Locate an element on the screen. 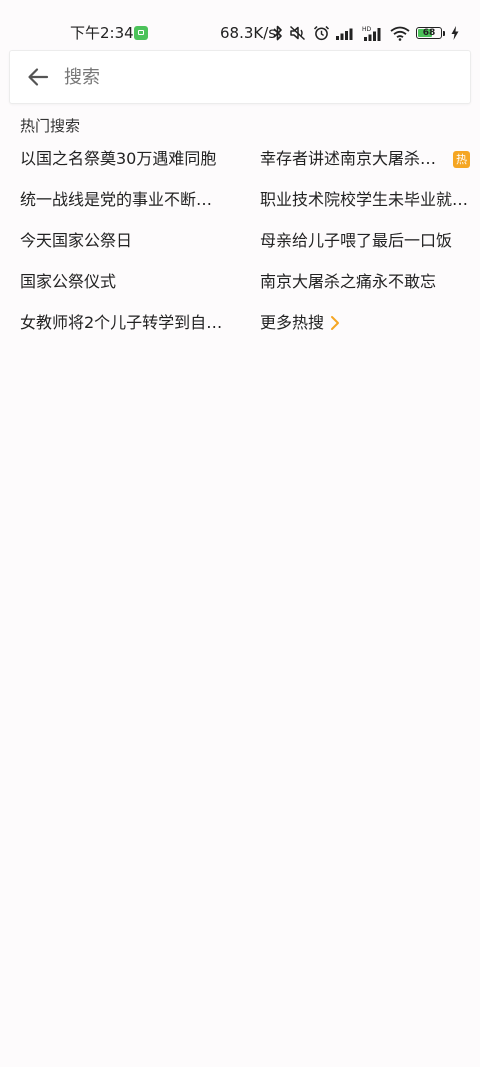  back-button is located at coordinates (38, 77).